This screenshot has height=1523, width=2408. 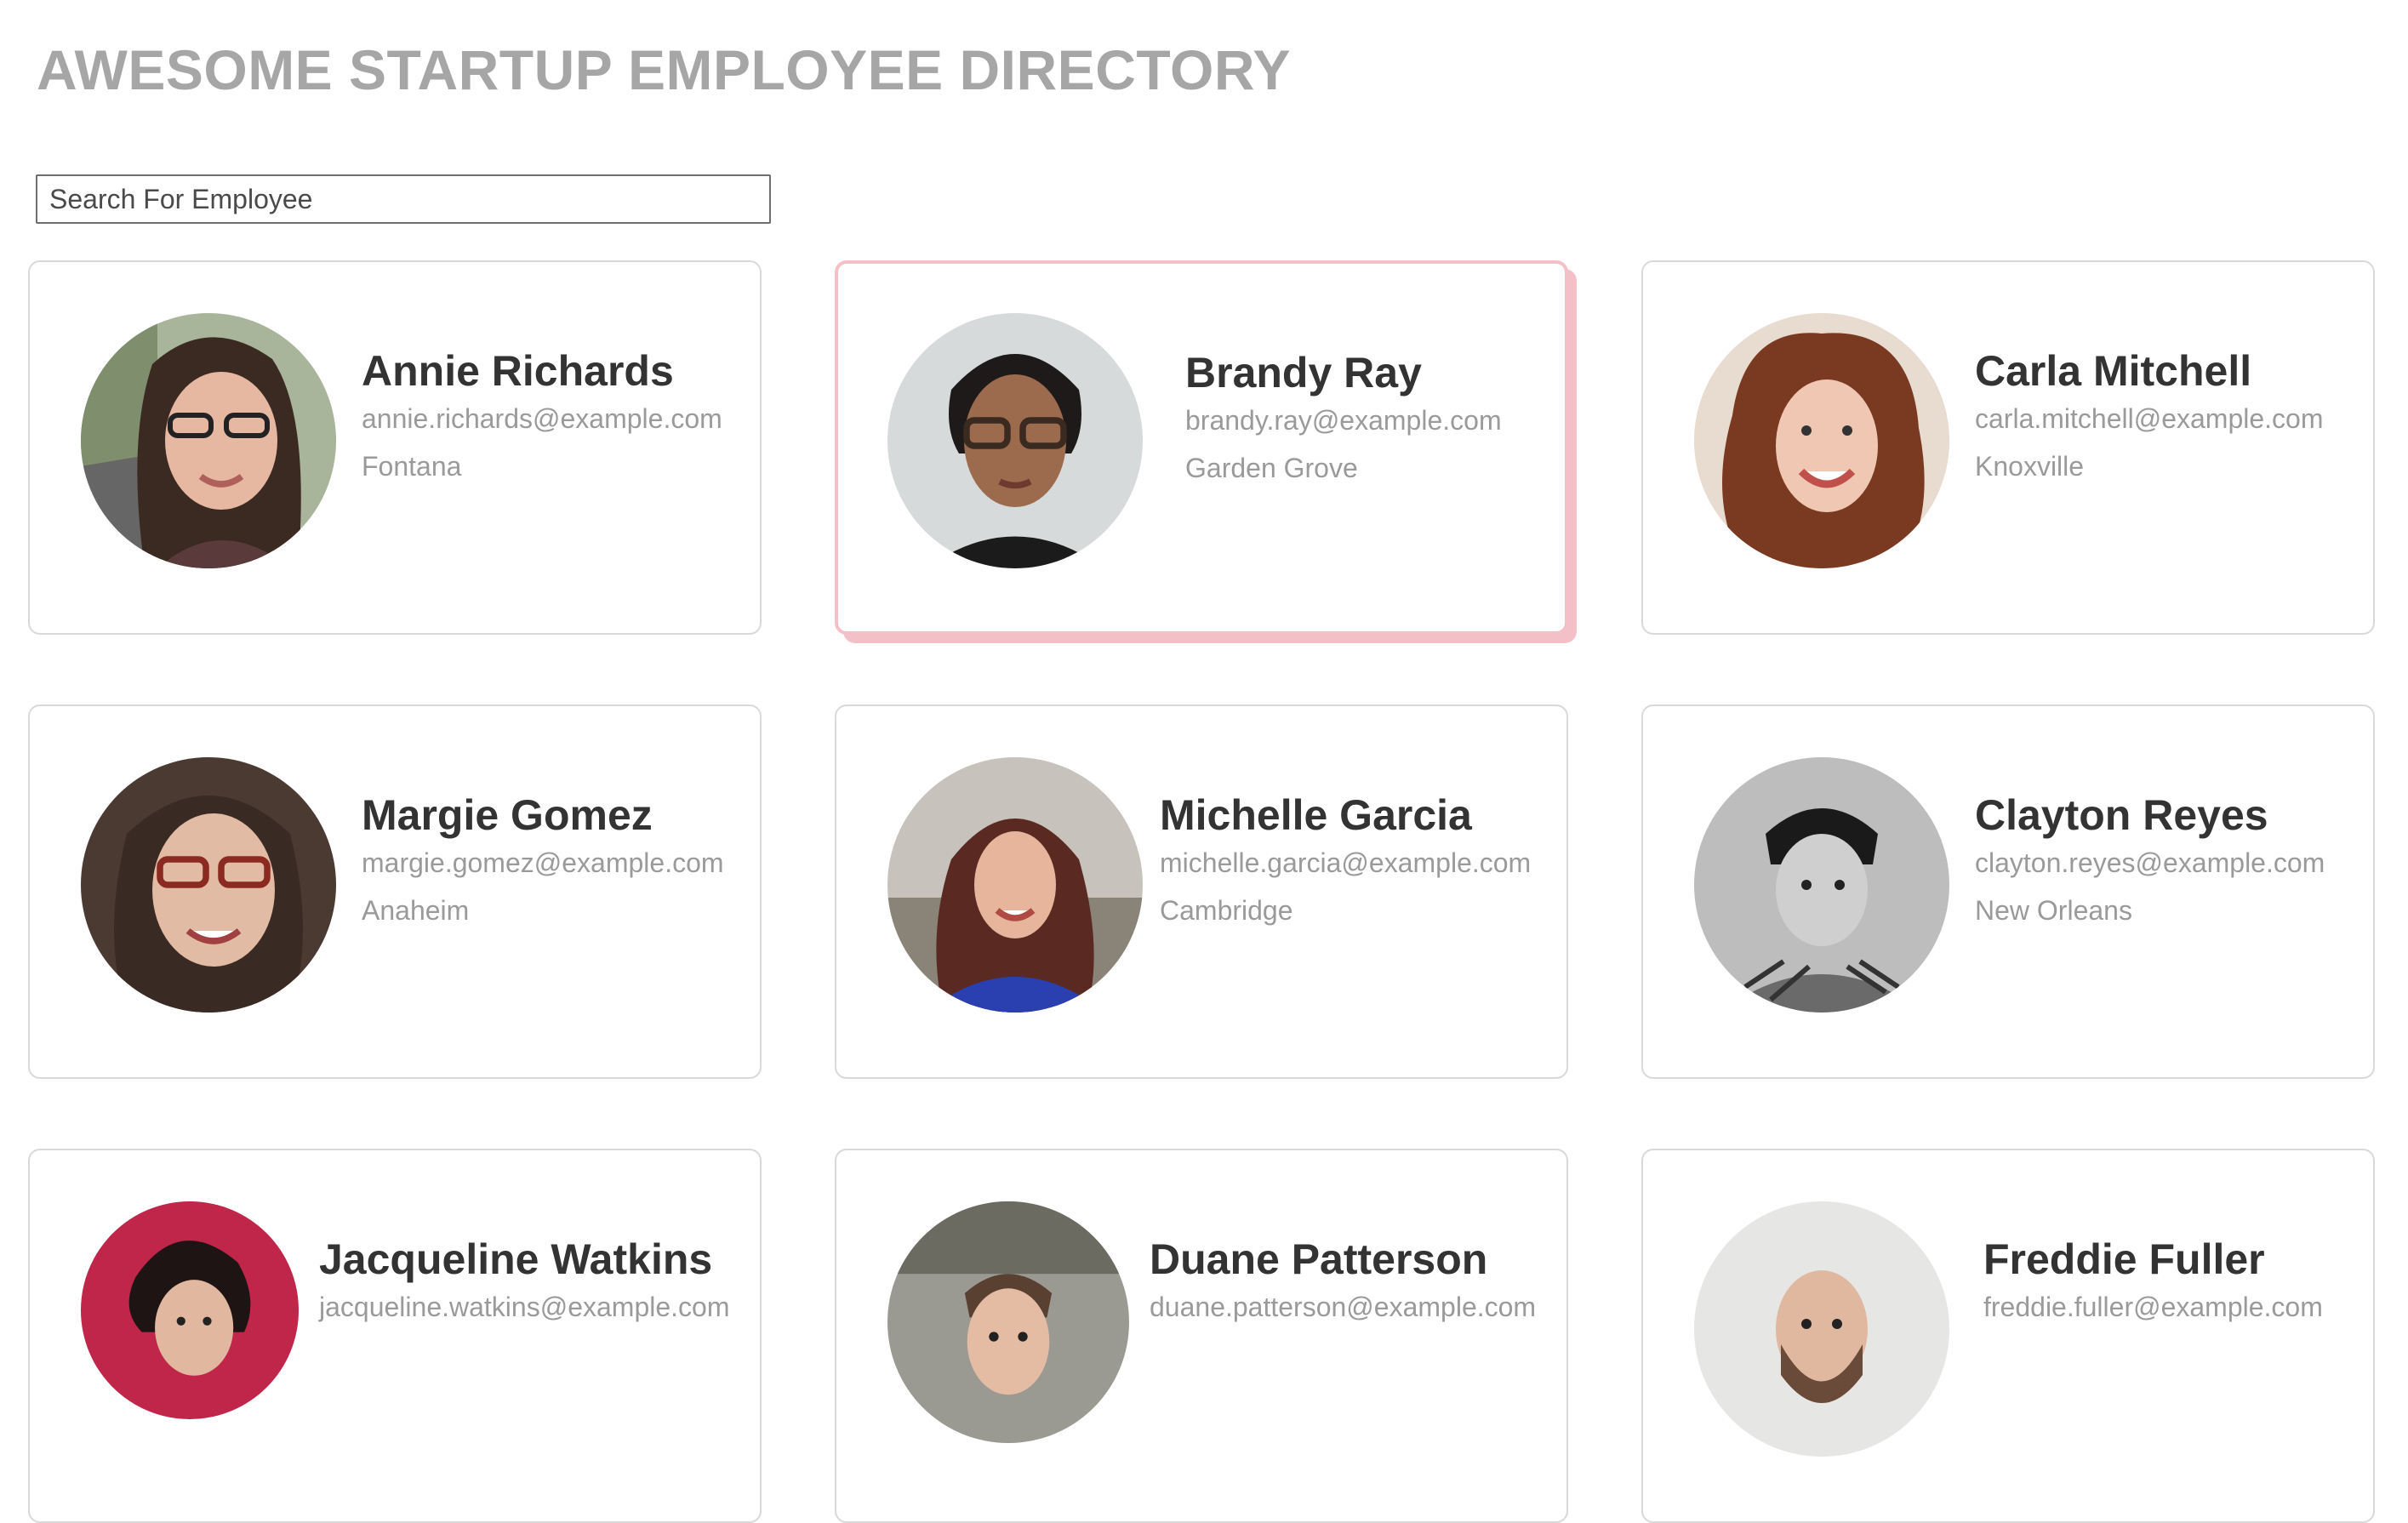 What do you see at coordinates (1319, 1259) in the screenshot?
I see `employee-name: Duane Patterson` at bounding box center [1319, 1259].